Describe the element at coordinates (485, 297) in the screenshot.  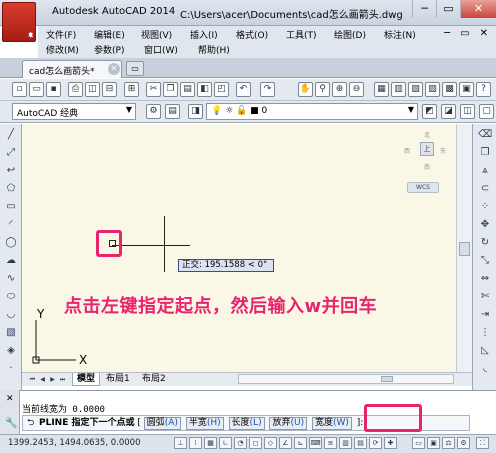
I see `trim-icon: ✄` at that location.